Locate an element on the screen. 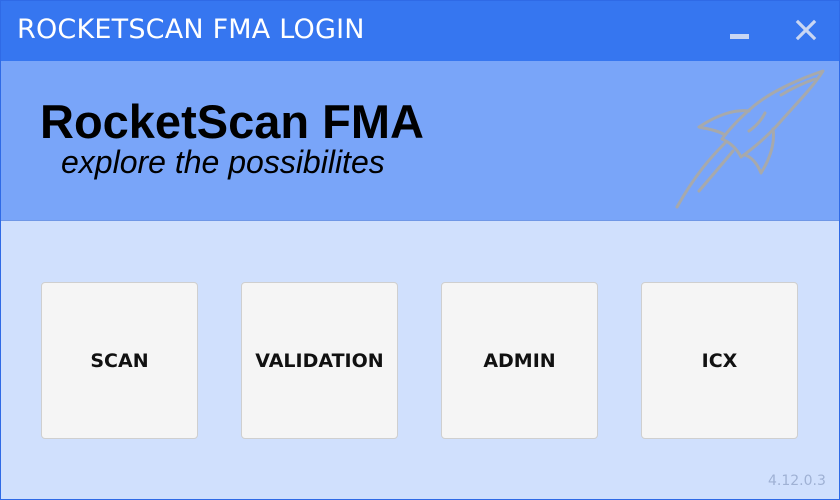 This screenshot has height=500, width=840. validation-button: VALIDATION is located at coordinates (319, 360).